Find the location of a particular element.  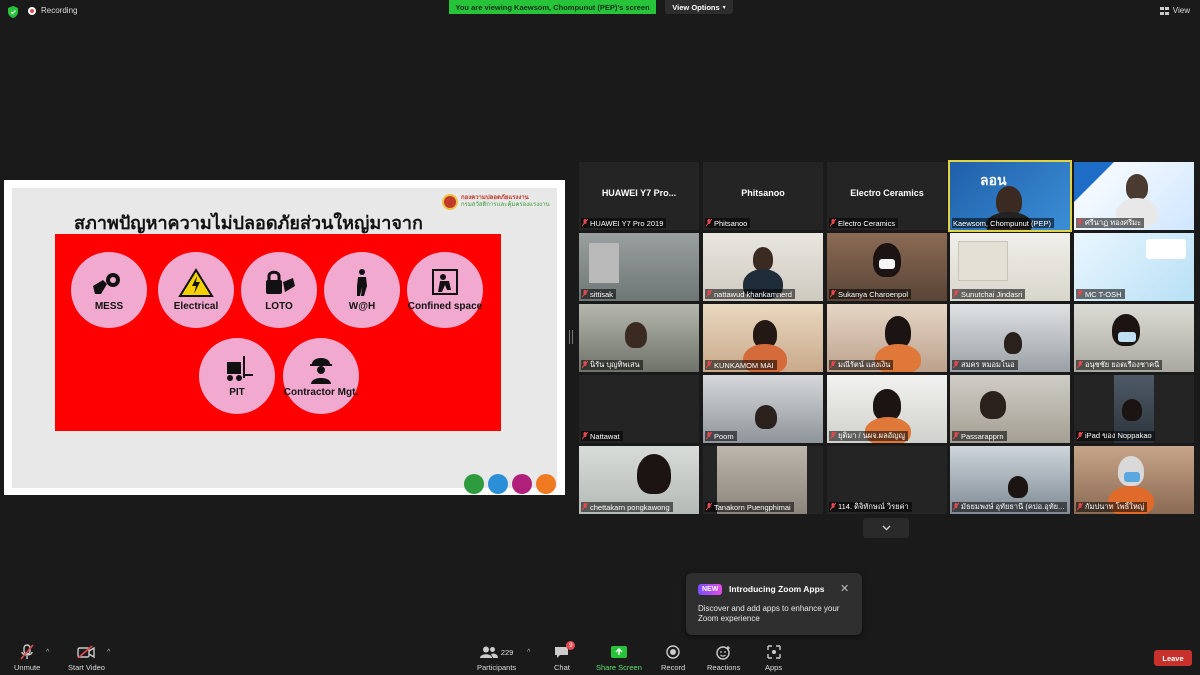

face-mask is located at coordinates (887, 264).